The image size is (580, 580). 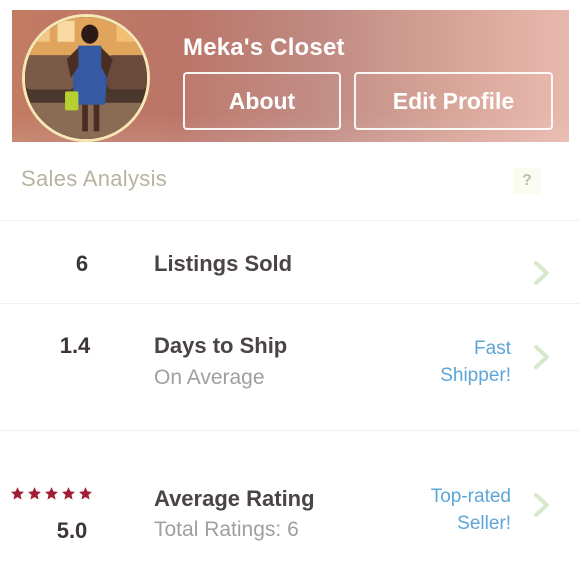 I want to click on question-mark-icon: ?, so click(x=527, y=181).